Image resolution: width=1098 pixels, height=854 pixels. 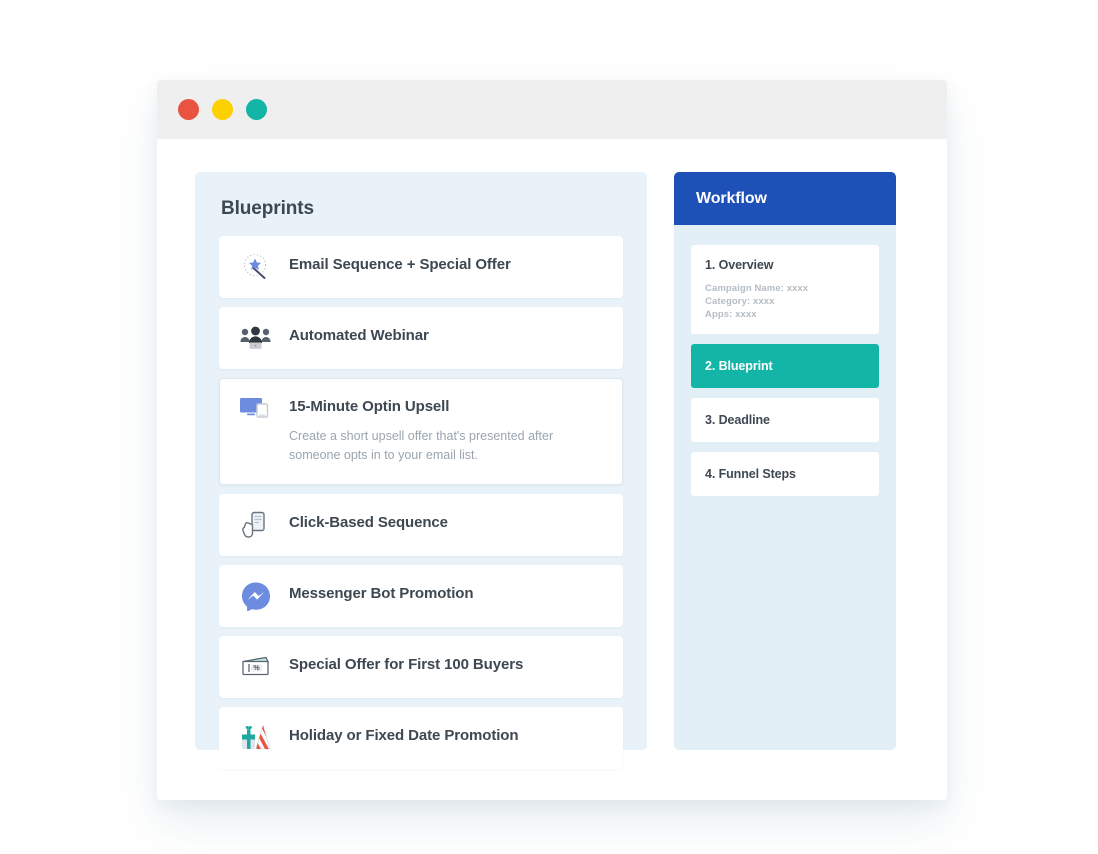 I want to click on workflow-title: Workflow, so click(x=731, y=198).